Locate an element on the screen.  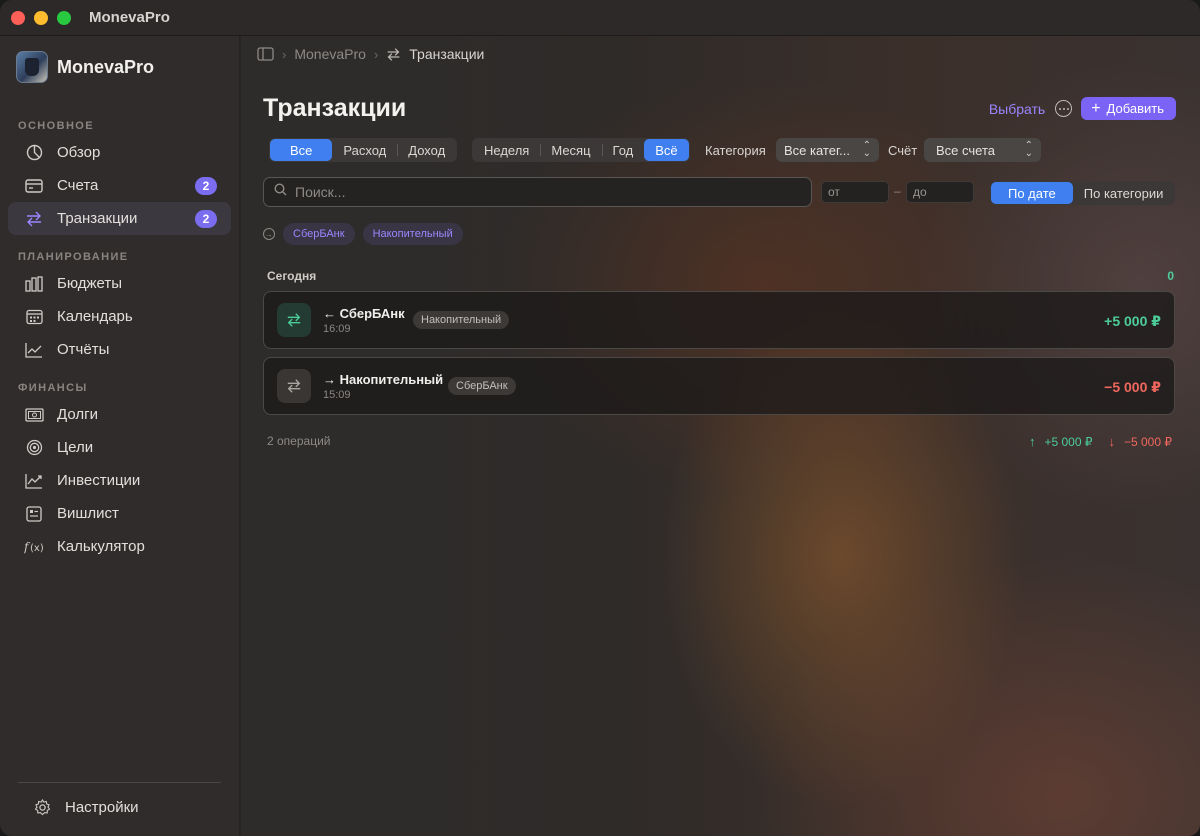
expense-total-value: −5 000 ₽ is located at coordinates (1147, 441).